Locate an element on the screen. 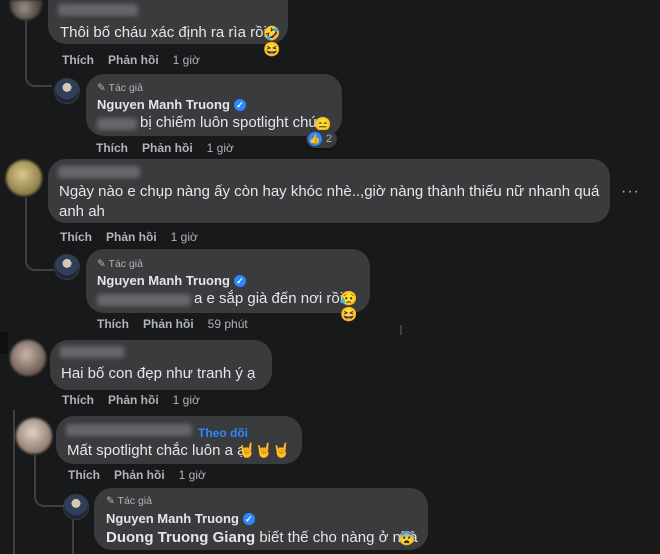  reply-text: a e sắp già đến nơi rồi is located at coordinates (269, 298).